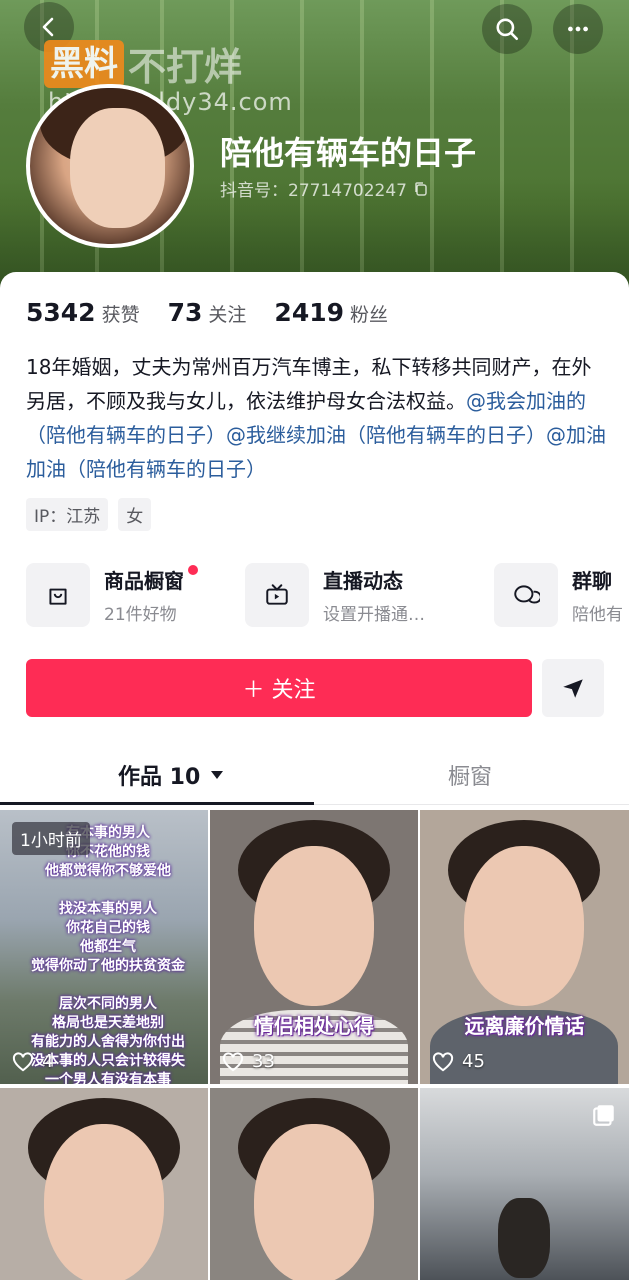 The height and width of the screenshot is (1280, 629). What do you see at coordinates (51, 838) in the screenshot?
I see `time-badge: 1小时前` at bounding box center [51, 838].